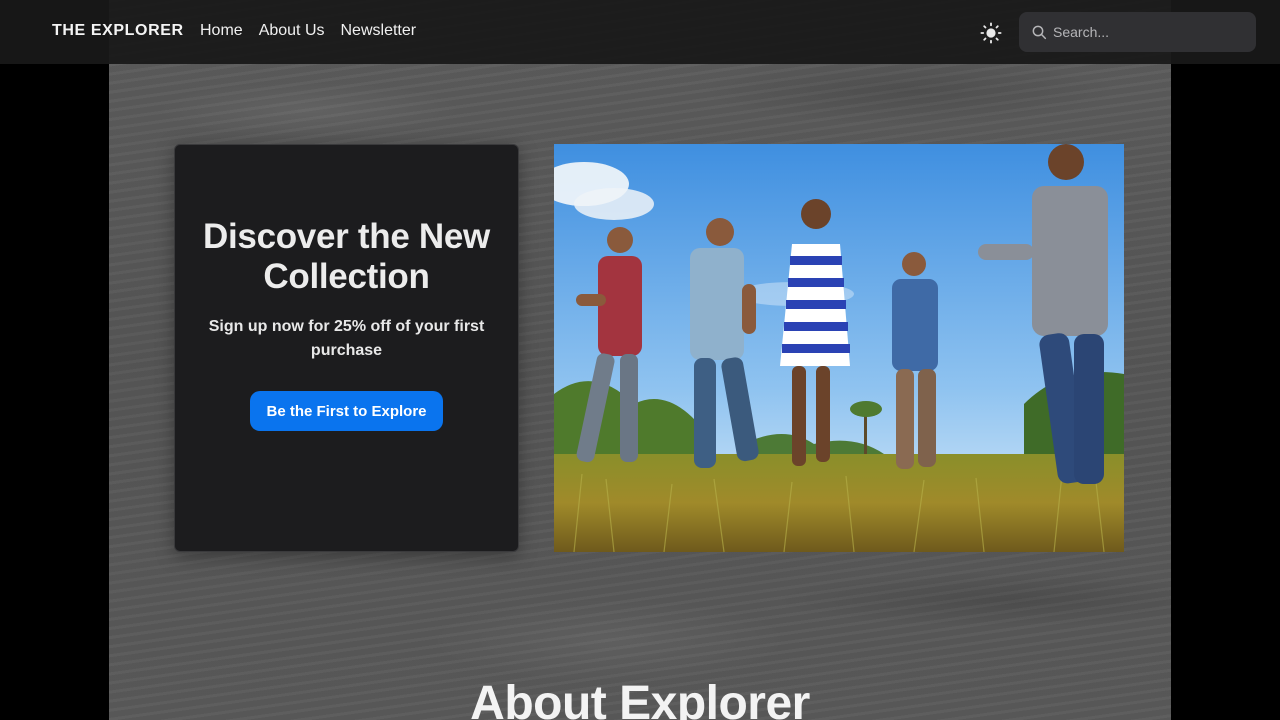 This screenshot has width=1280, height=720. Describe the element at coordinates (346, 411) in the screenshot. I see `explore-button: Be the First to Explore` at that location.